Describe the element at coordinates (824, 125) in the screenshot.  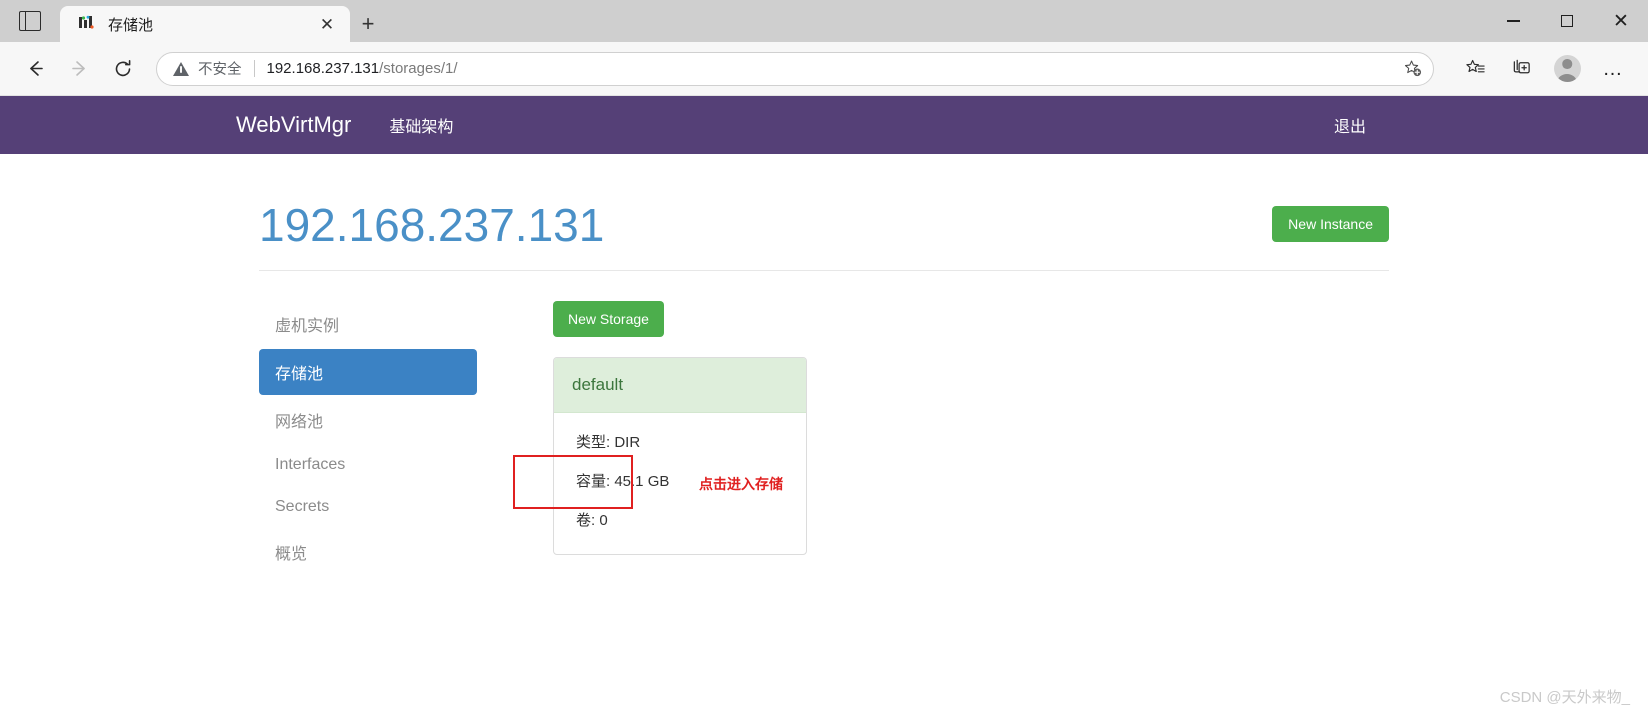
I see `app-navbar: WebVirtMgr 基础架构 退出` at that location.